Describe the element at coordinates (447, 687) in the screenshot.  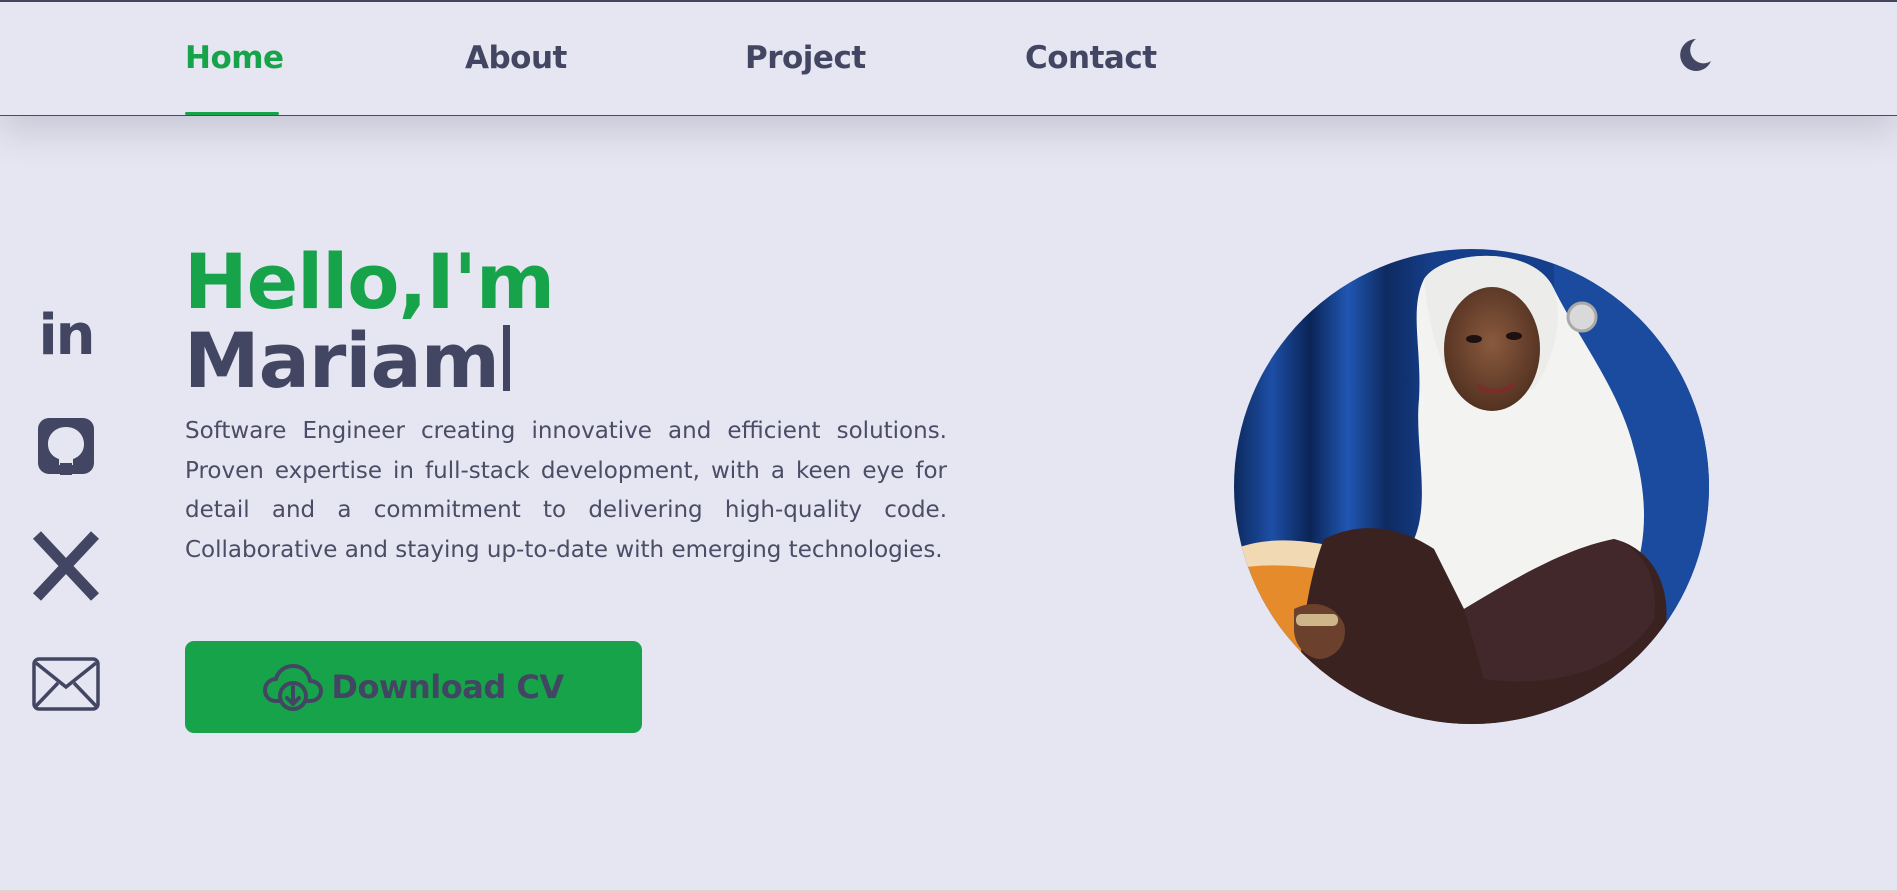
I see `download-cv-label: Download CV` at that location.